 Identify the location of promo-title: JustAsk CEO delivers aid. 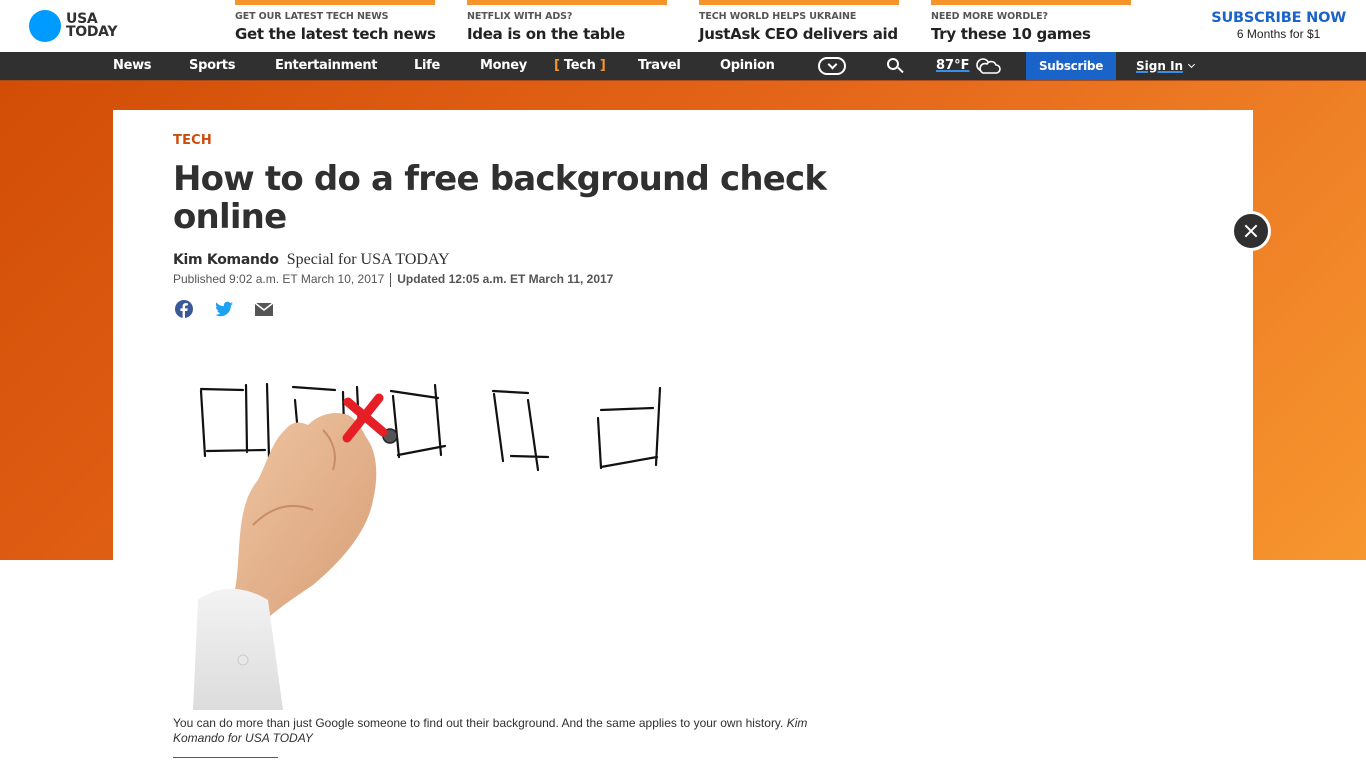
(798, 34).